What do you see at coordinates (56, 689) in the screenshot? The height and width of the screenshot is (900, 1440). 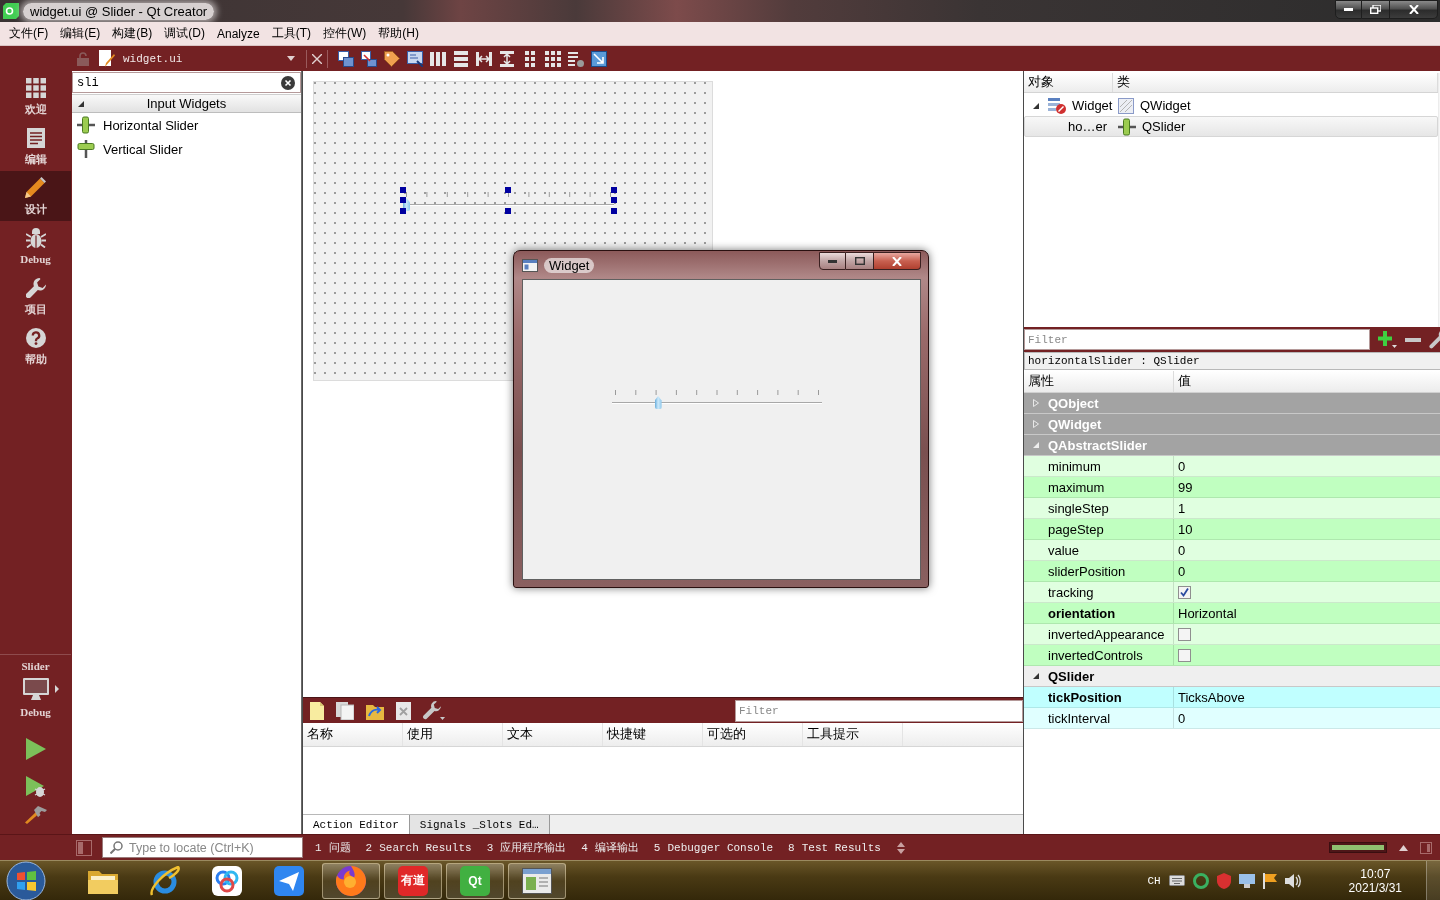 I see `caret-icon` at bounding box center [56, 689].